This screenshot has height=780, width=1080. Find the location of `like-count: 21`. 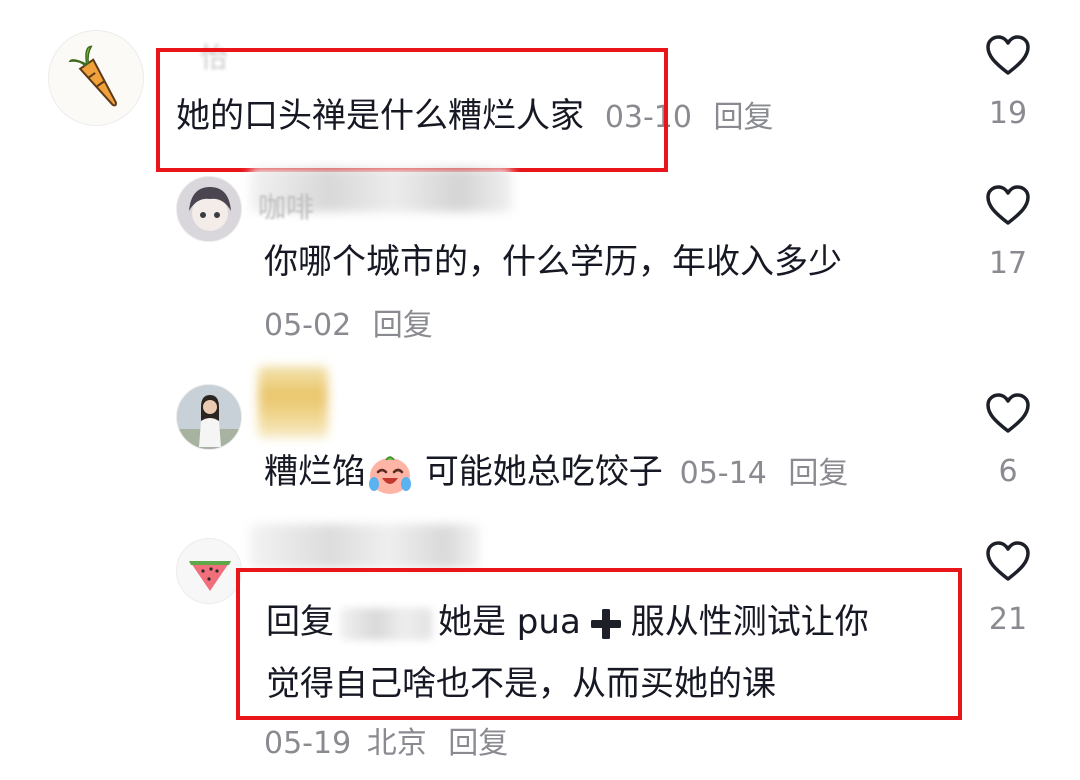

like-count: 21 is located at coordinates (1008, 619).